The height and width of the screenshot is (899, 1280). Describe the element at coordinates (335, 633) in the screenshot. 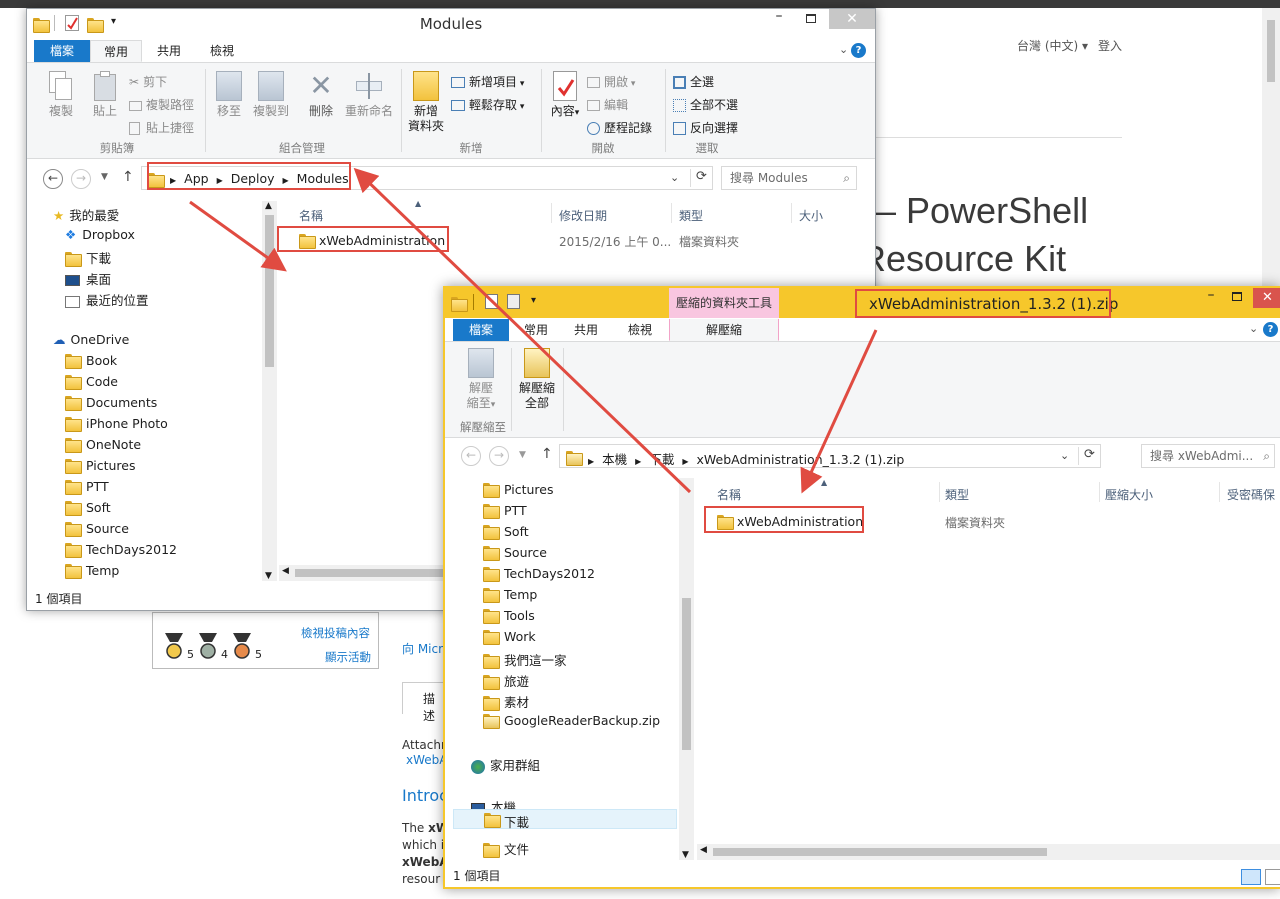

I see `view-contributions-link: 檢視投稿內容` at that location.